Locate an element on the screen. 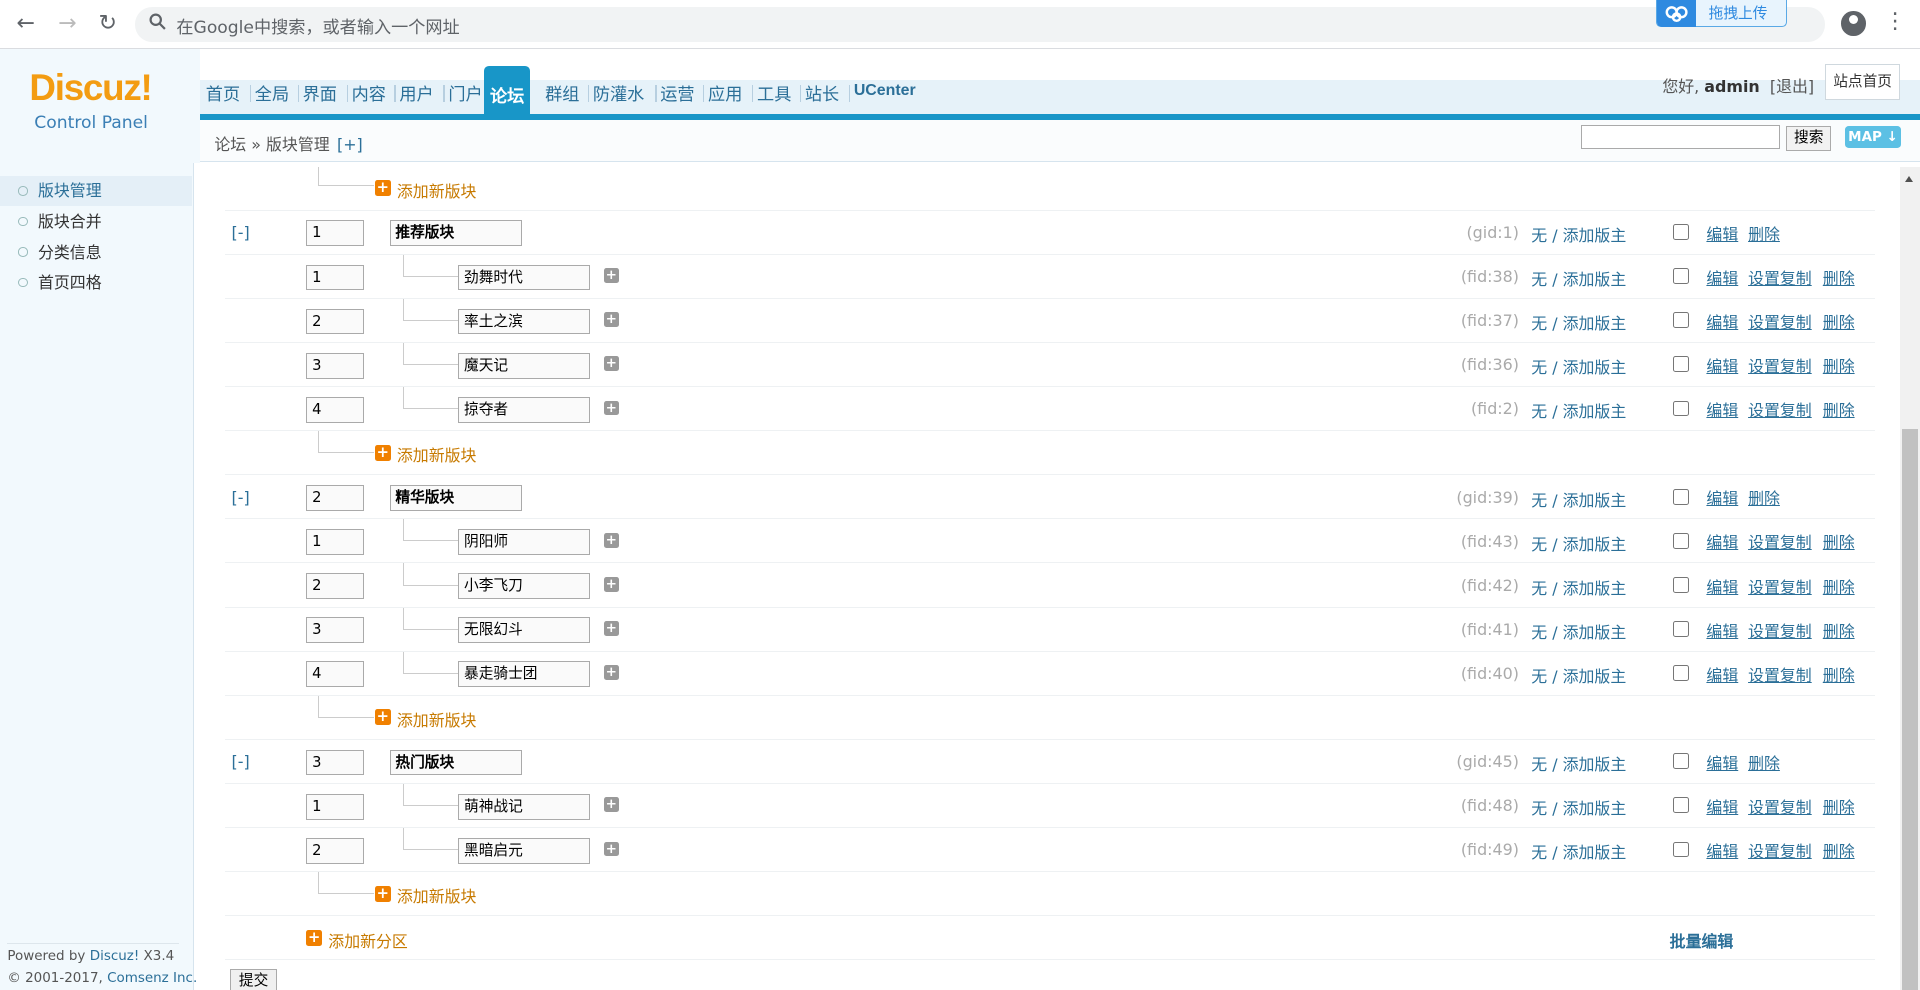 This screenshot has width=1920, height=990. nav-item-13: UCenter is located at coordinates (885, 91).